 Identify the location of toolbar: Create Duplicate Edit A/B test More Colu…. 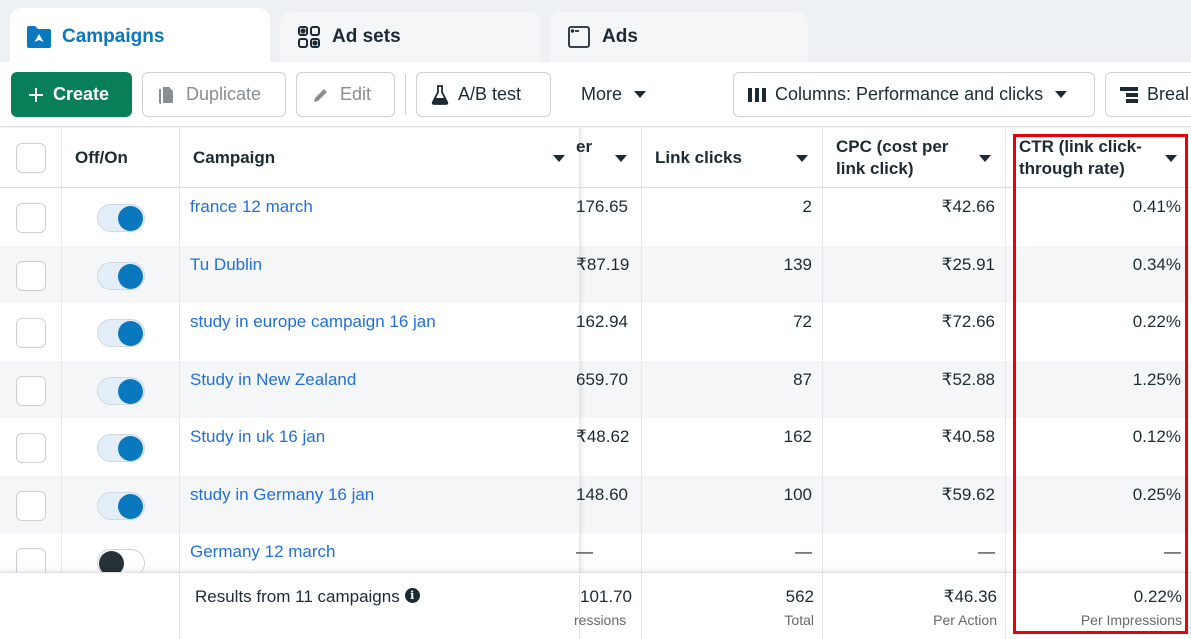
(595, 94).